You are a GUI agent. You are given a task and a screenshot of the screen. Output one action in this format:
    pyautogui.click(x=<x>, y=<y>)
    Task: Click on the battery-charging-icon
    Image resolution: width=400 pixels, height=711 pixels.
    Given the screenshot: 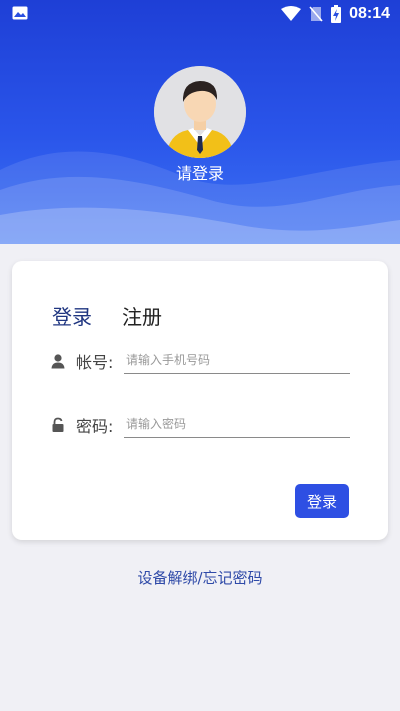 What is the action you would take?
    pyautogui.click(x=336, y=14)
    